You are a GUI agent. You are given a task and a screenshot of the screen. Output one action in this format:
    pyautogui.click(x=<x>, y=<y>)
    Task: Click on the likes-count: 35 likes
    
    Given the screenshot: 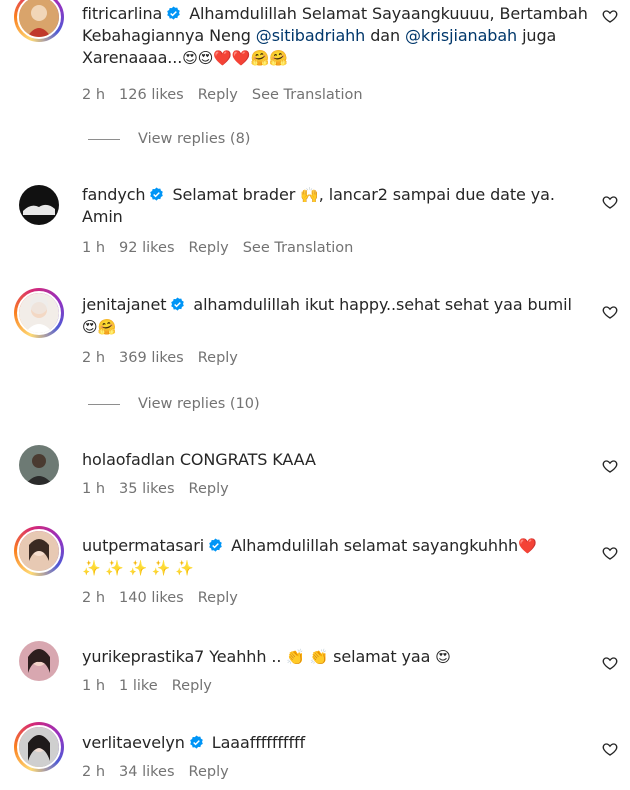 What is the action you would take?
    pyautogui.click(x=146, y=489)
    